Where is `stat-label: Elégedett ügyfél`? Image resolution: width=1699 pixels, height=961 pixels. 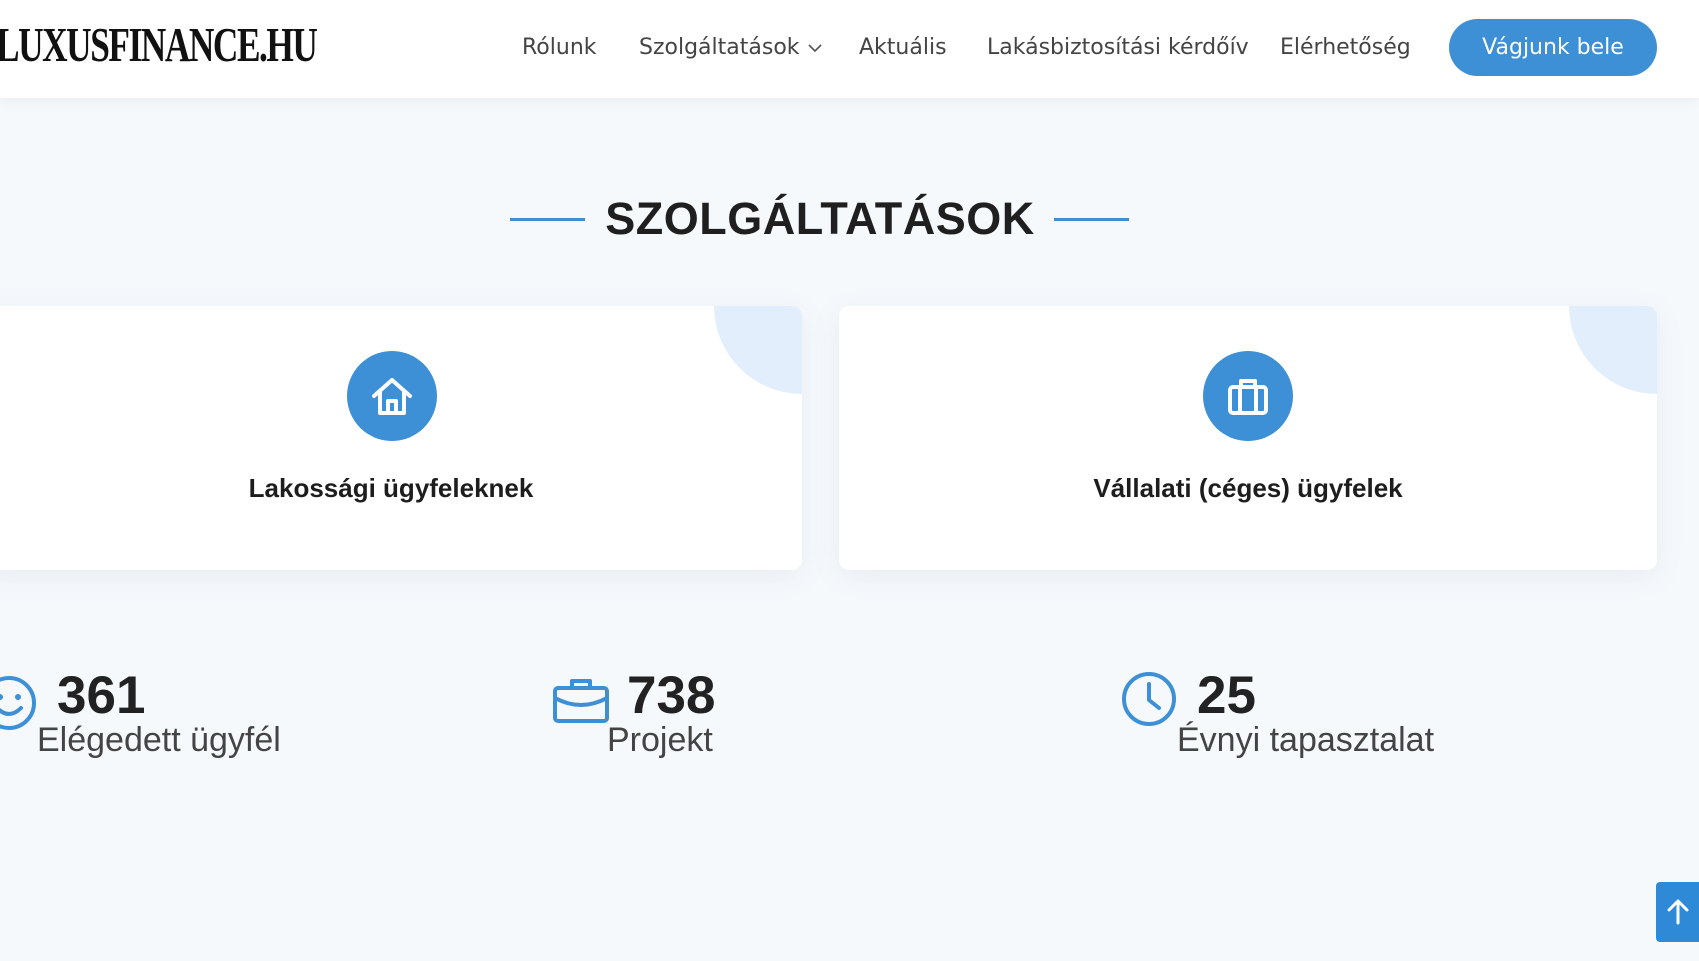 stat-label: Elégedett ügyfél is located at coordinates (159, 740).